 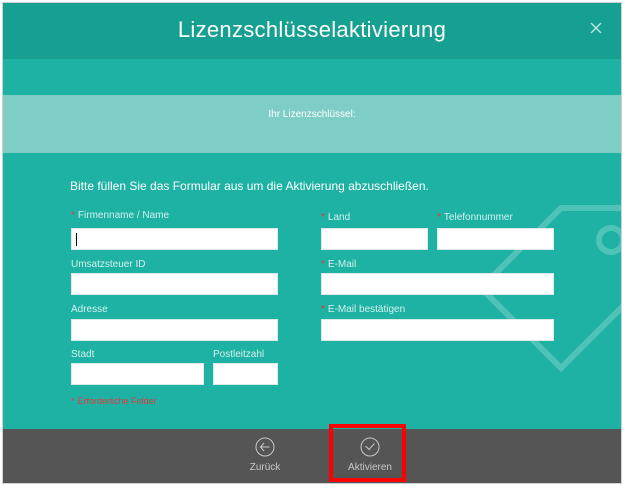 I want to click on arrow-left-circle-icon, so click(x=265, y=447).